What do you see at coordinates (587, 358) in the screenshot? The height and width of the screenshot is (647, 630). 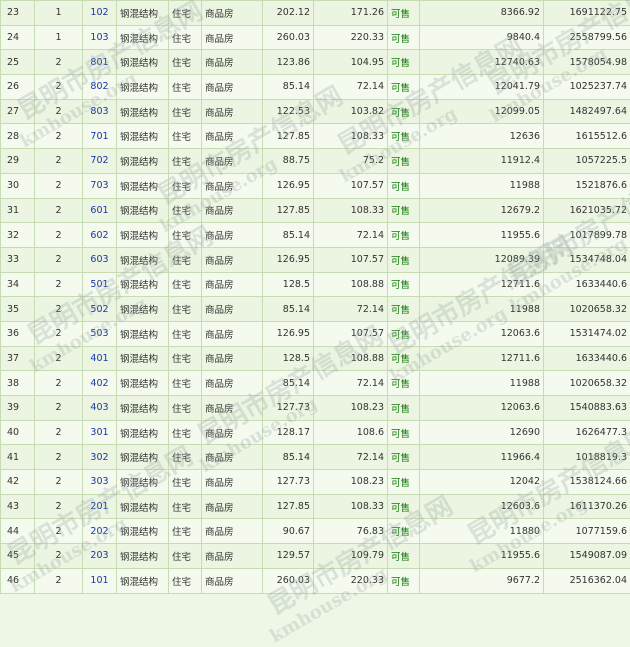 I see `cell-total-price: 1633440.6` at bounding box center [587, 358].